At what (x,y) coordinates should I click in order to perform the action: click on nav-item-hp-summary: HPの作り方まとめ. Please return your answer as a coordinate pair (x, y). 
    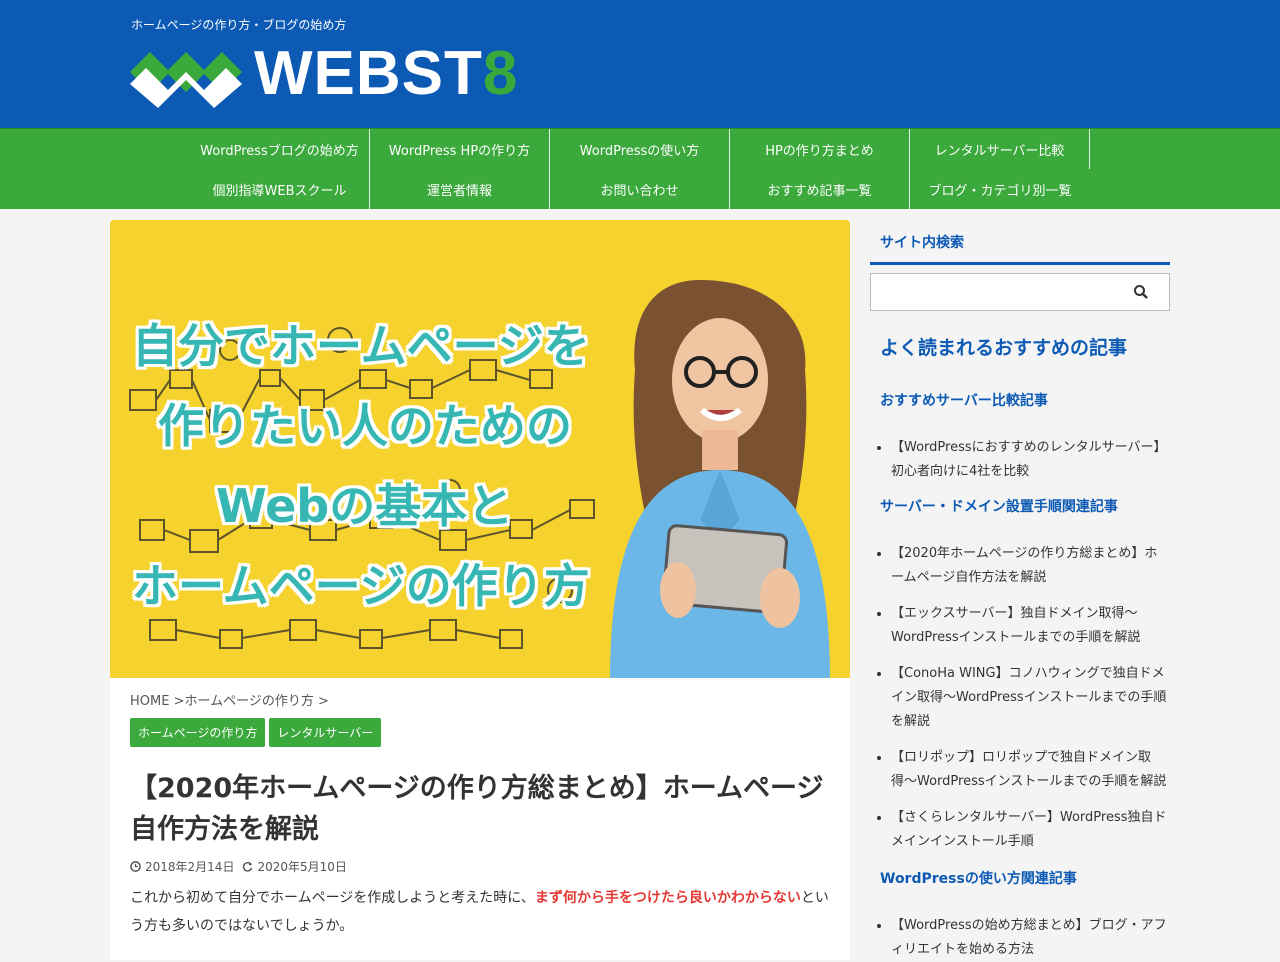
    Looking at the image, I should click on (820, 149).